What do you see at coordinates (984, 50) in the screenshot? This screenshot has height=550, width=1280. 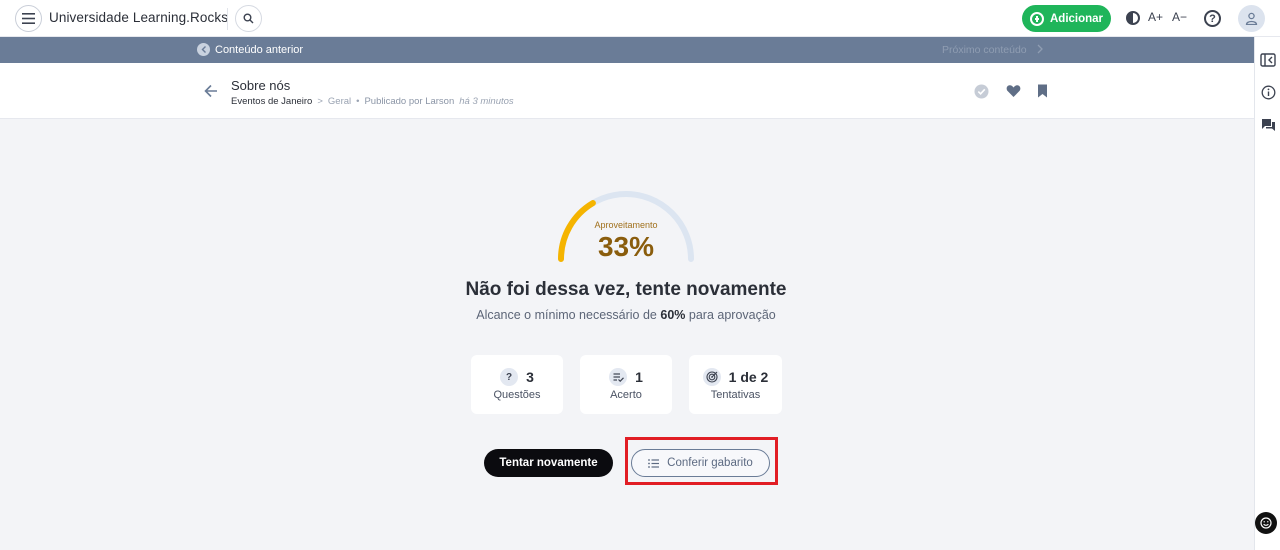 I see `next-content-label: Próximo conteúdo` at bounding box center [984, 50].